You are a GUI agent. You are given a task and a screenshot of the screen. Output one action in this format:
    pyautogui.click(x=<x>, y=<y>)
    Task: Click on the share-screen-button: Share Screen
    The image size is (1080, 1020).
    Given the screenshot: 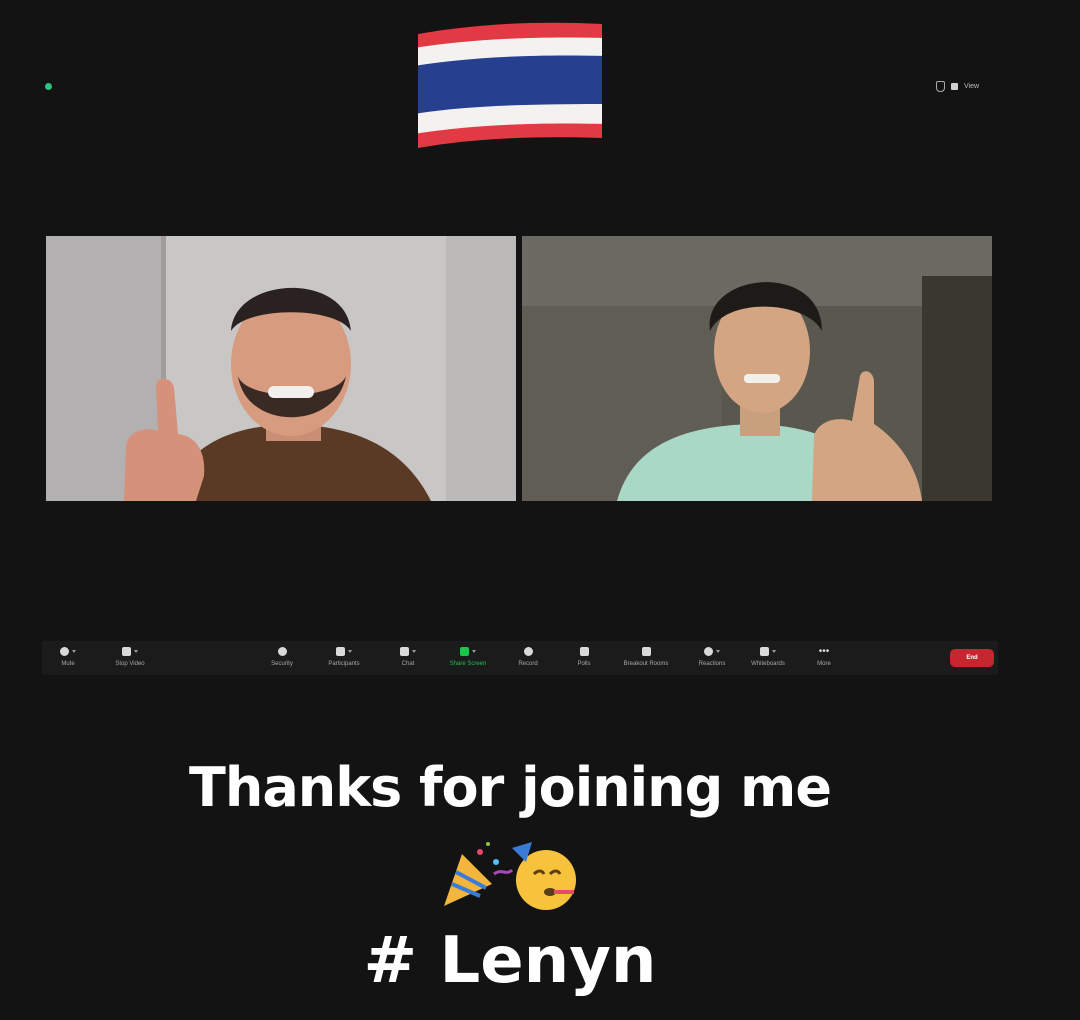 What is the action you would take?
    pyautogui.click(x=468, y=655)
    